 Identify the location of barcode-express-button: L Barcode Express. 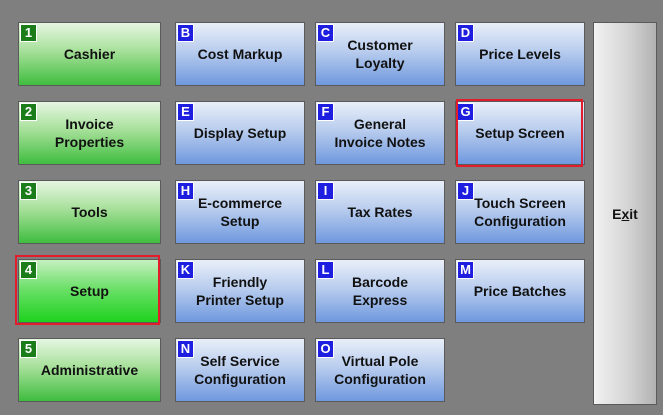
(380, 291).